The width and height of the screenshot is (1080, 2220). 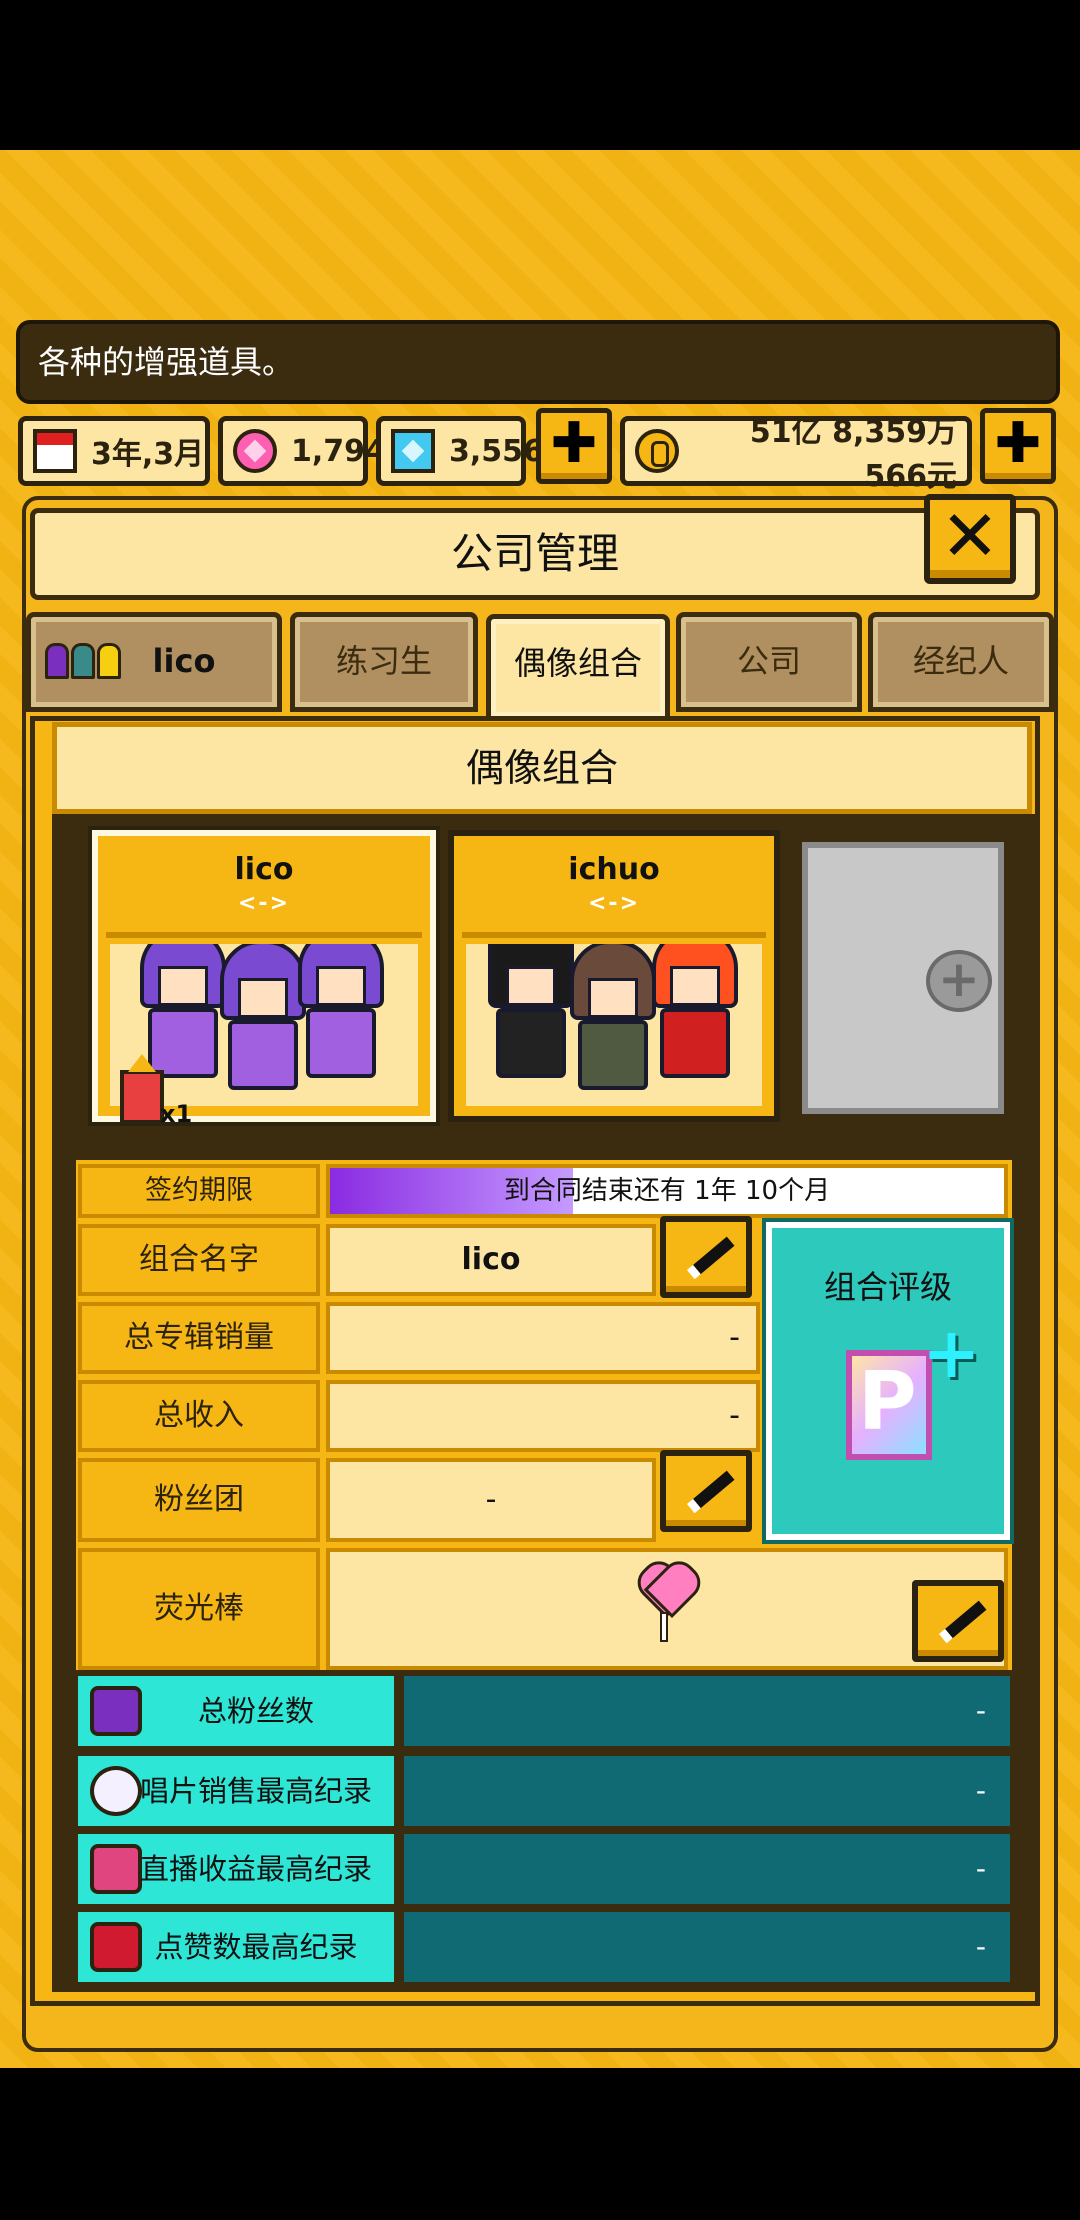 I want to click on edit-fanclub-button, so click(x=706, y=1491).